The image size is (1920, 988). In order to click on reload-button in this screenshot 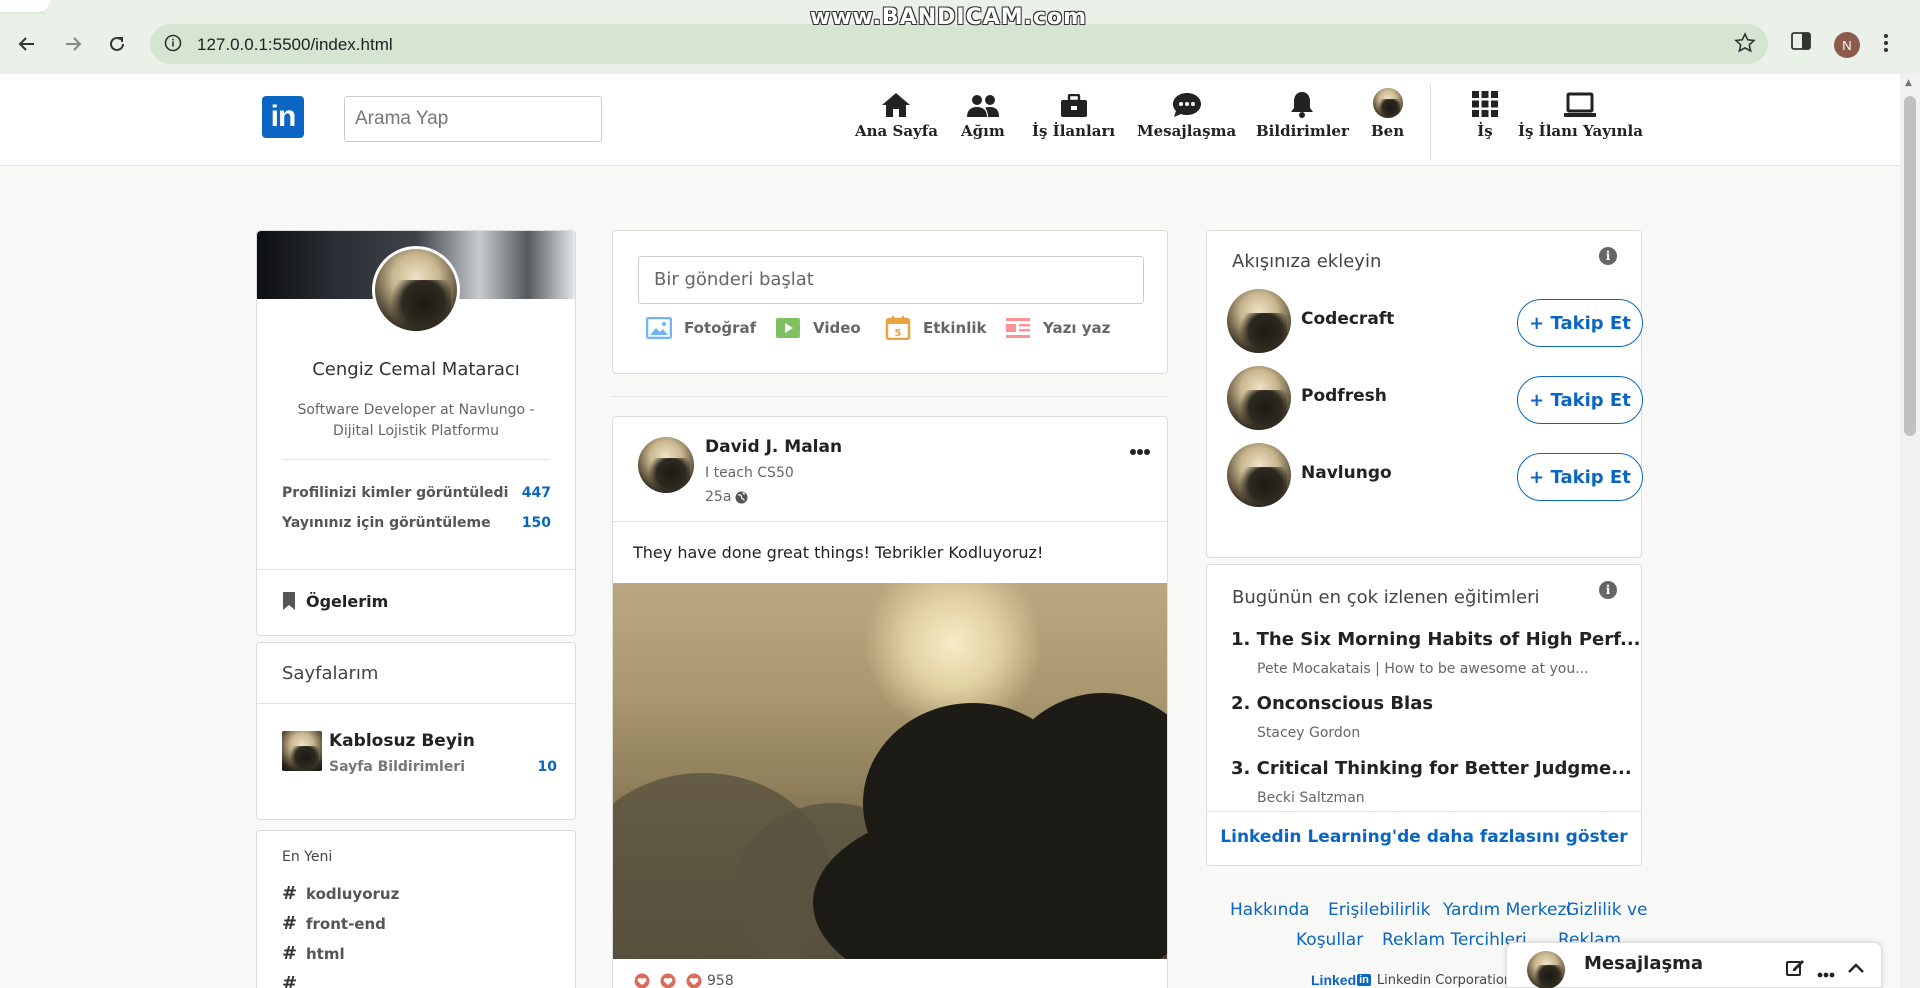, I will do `click(117, 44)`.